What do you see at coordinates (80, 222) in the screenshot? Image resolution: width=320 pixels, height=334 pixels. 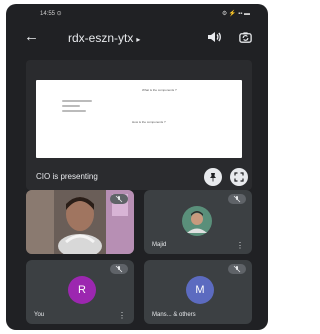 I see `participant-tile-camera` at bounding box center [80, 222].